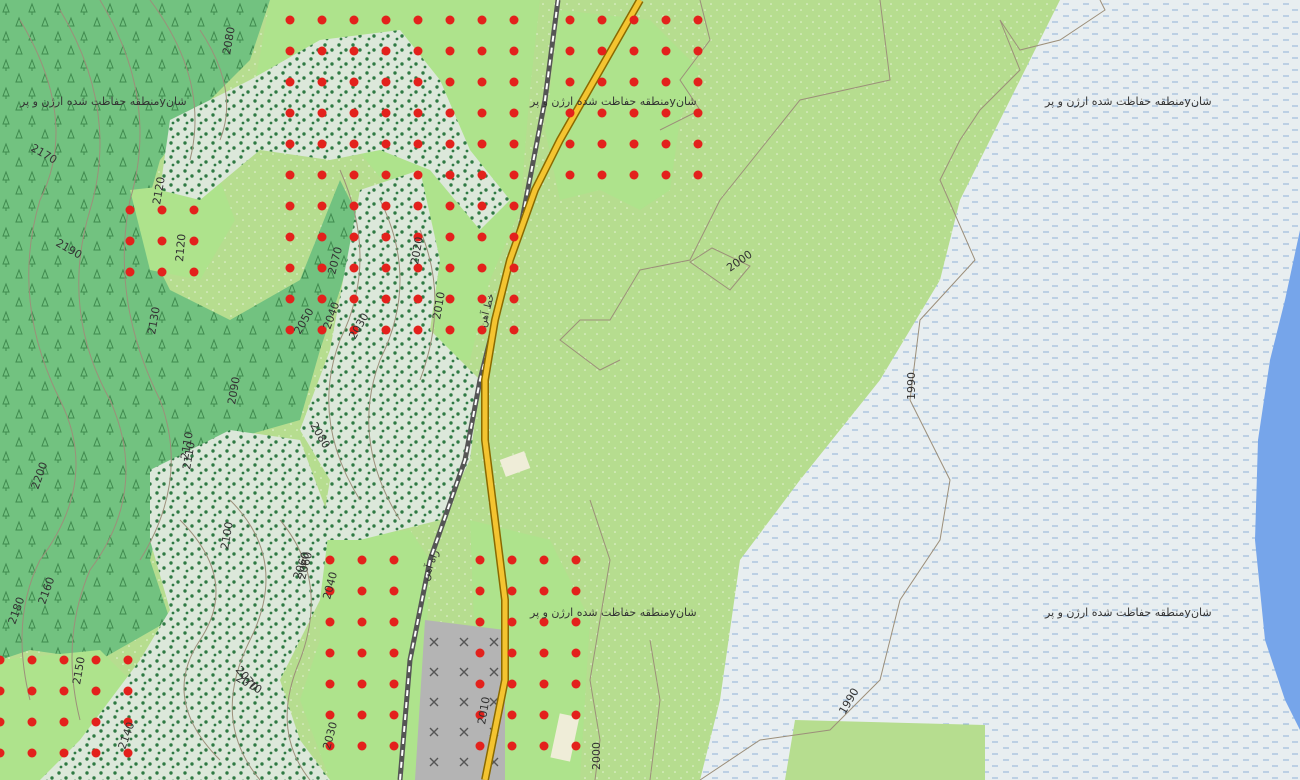  Describe the element at coordinates (885, 750) in the screenshot. I see `meadow-patch` at that location.